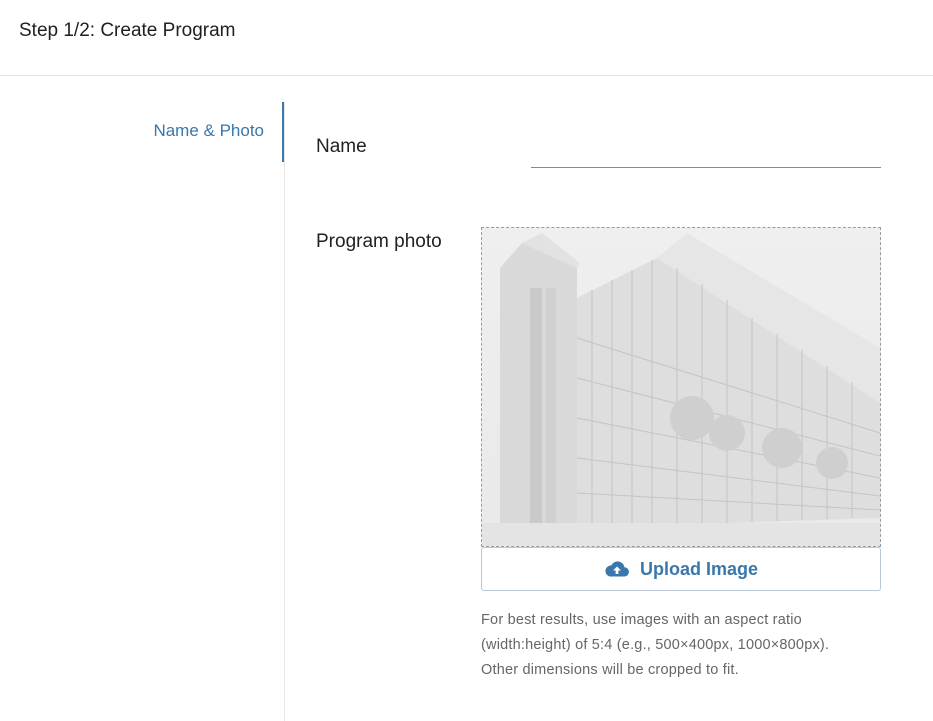 The width and height of the screenshot is (933, 721). I want to click on program-photo-label: Program photo, so click(379, 241).